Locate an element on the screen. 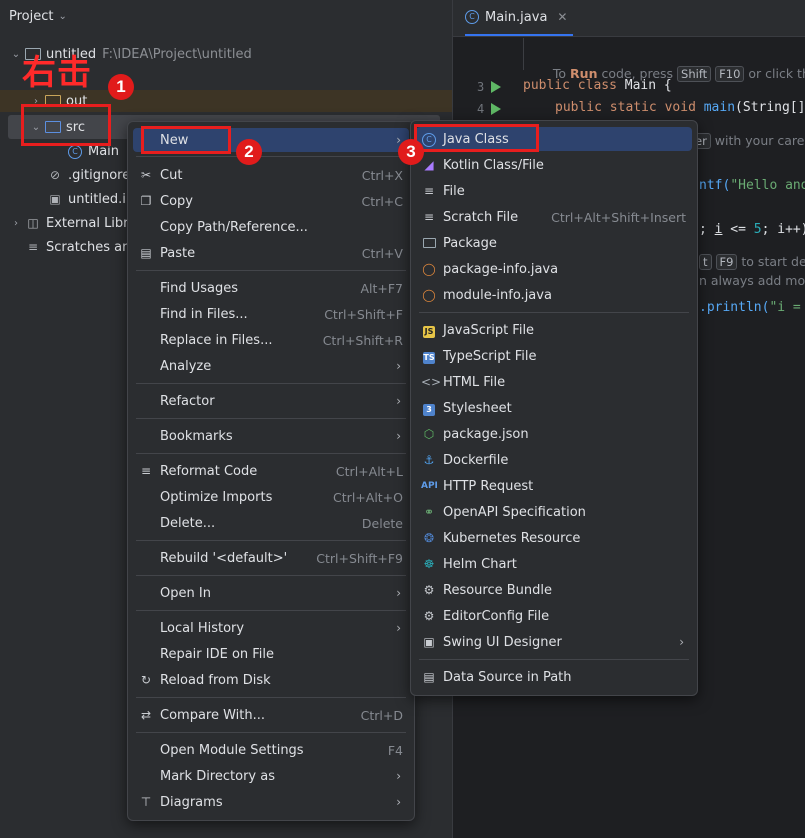  module-file-icon: ▣ is located at coordinates (55, 199).